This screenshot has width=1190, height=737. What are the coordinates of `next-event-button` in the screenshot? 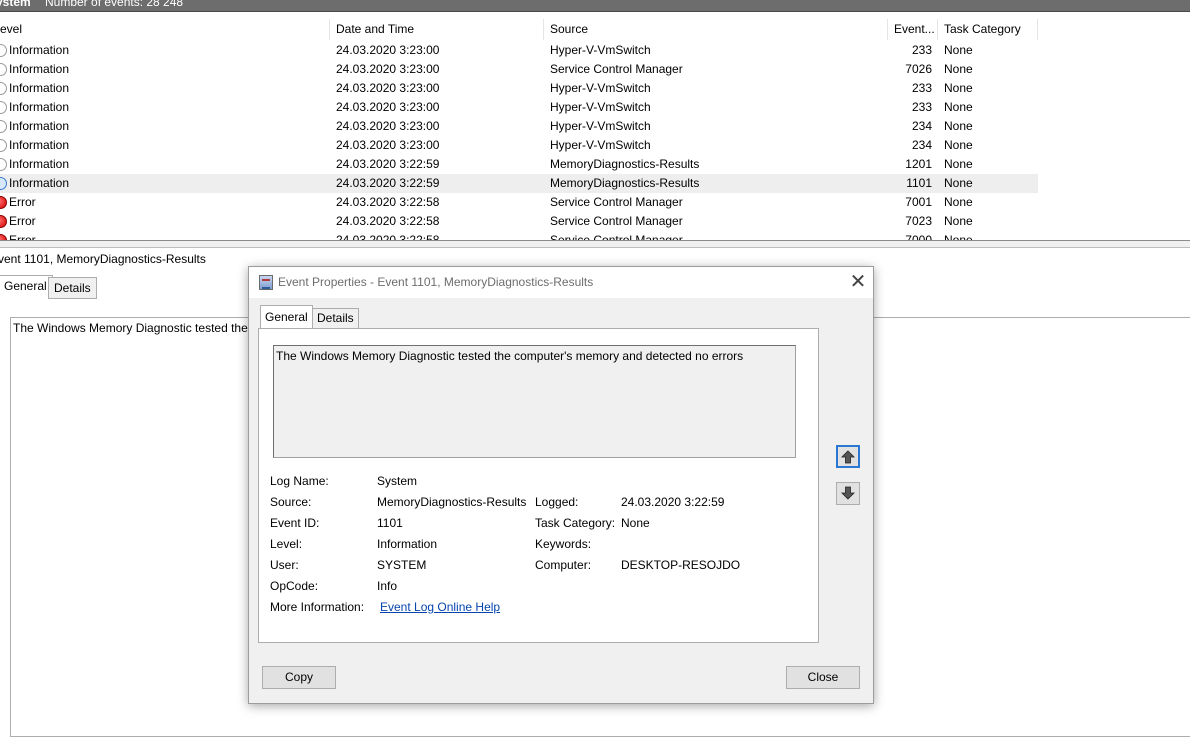 It's located at (848, 493).